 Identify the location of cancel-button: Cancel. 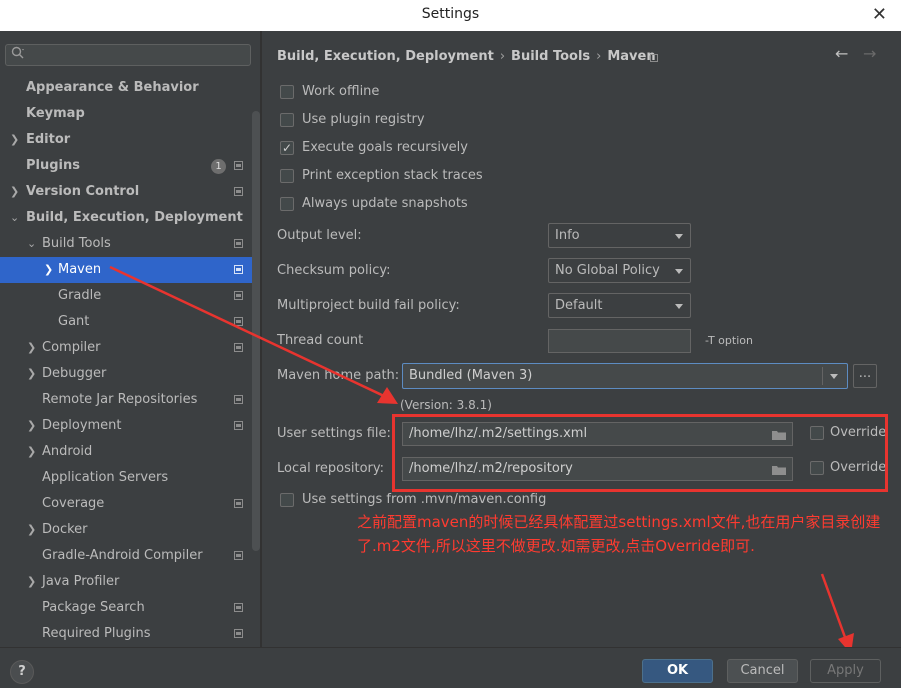
(762, 671).